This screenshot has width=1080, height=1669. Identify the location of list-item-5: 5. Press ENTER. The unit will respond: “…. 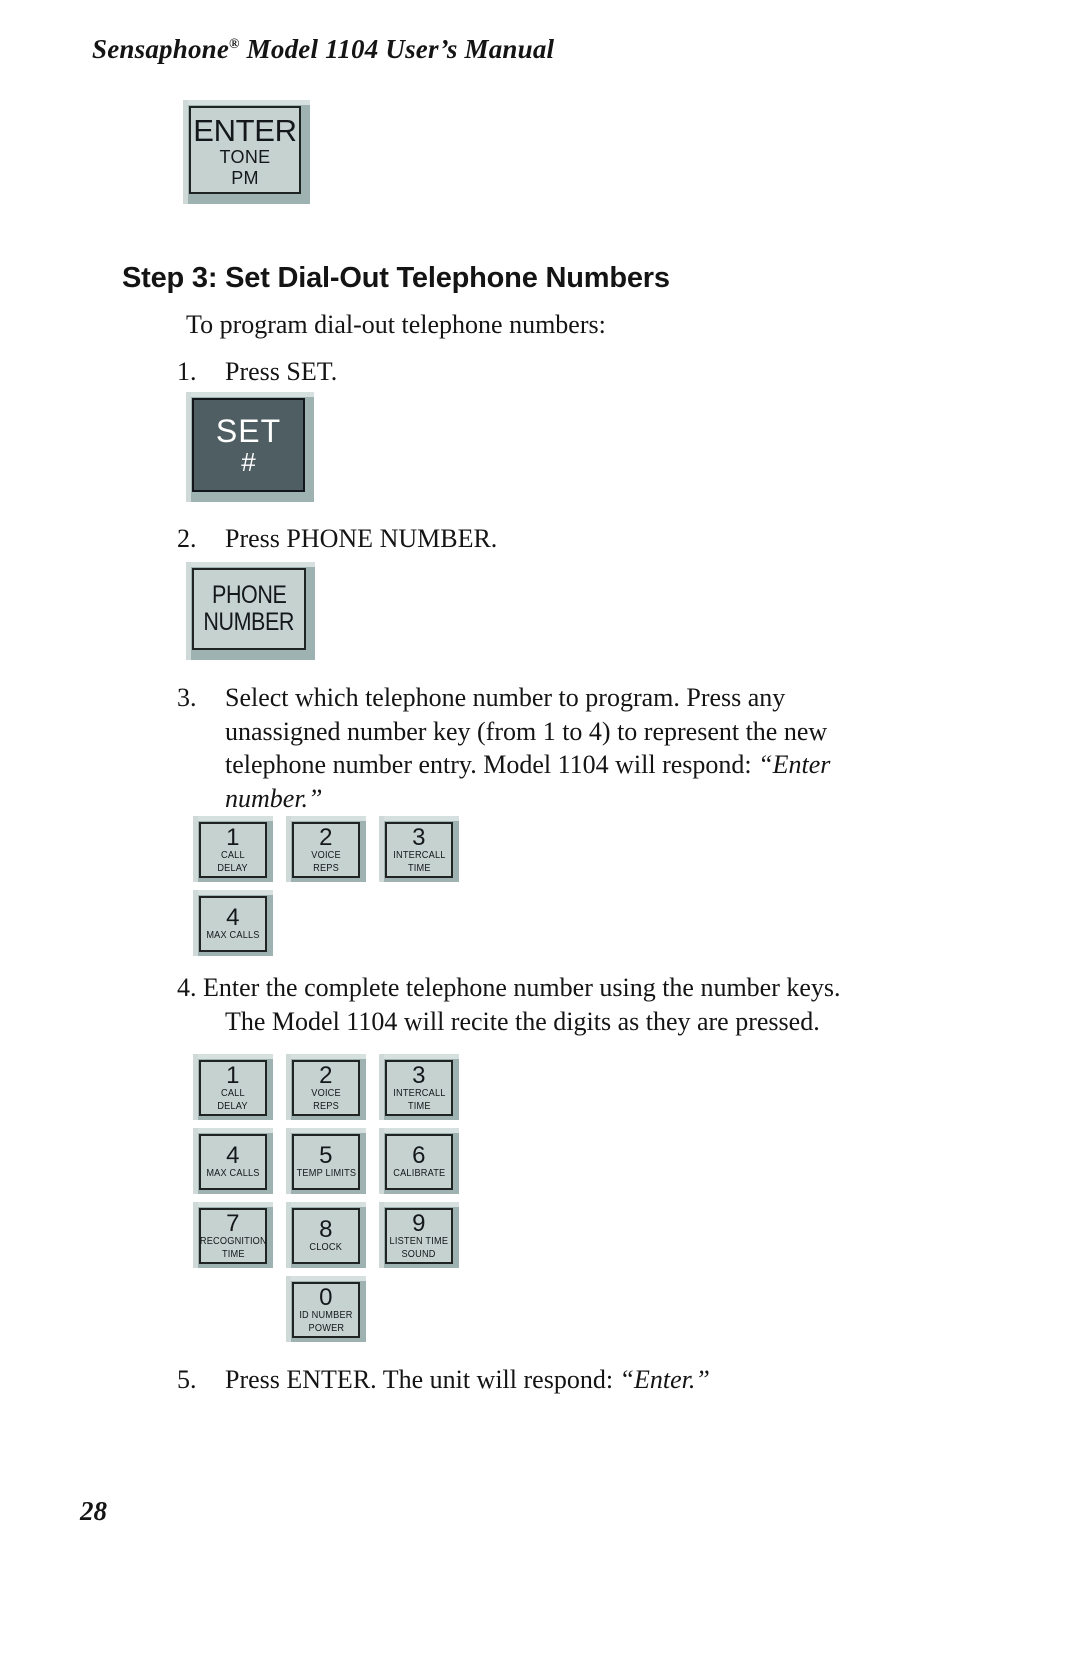
(497, 1380).